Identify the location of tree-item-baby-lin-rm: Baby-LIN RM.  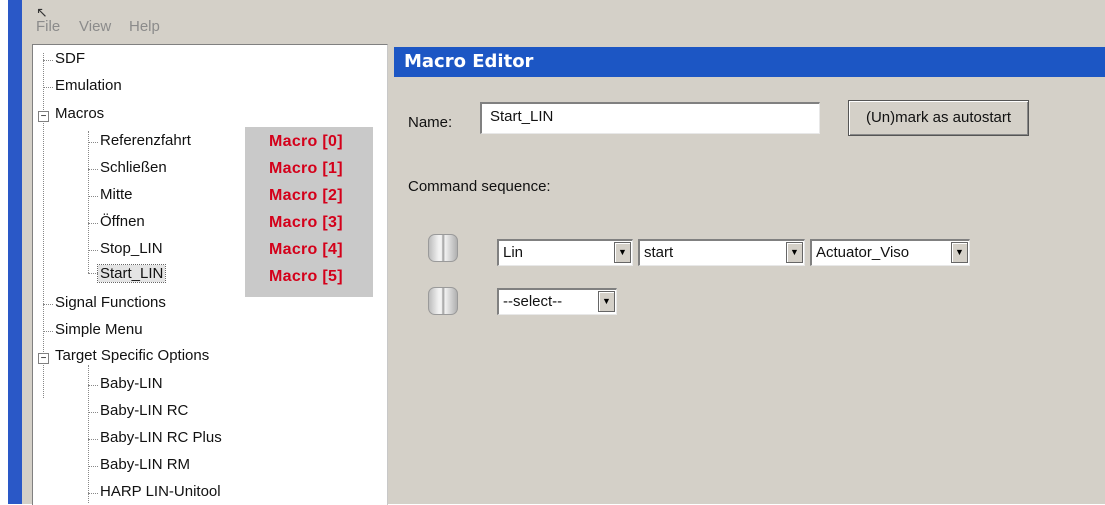
(145, 464).